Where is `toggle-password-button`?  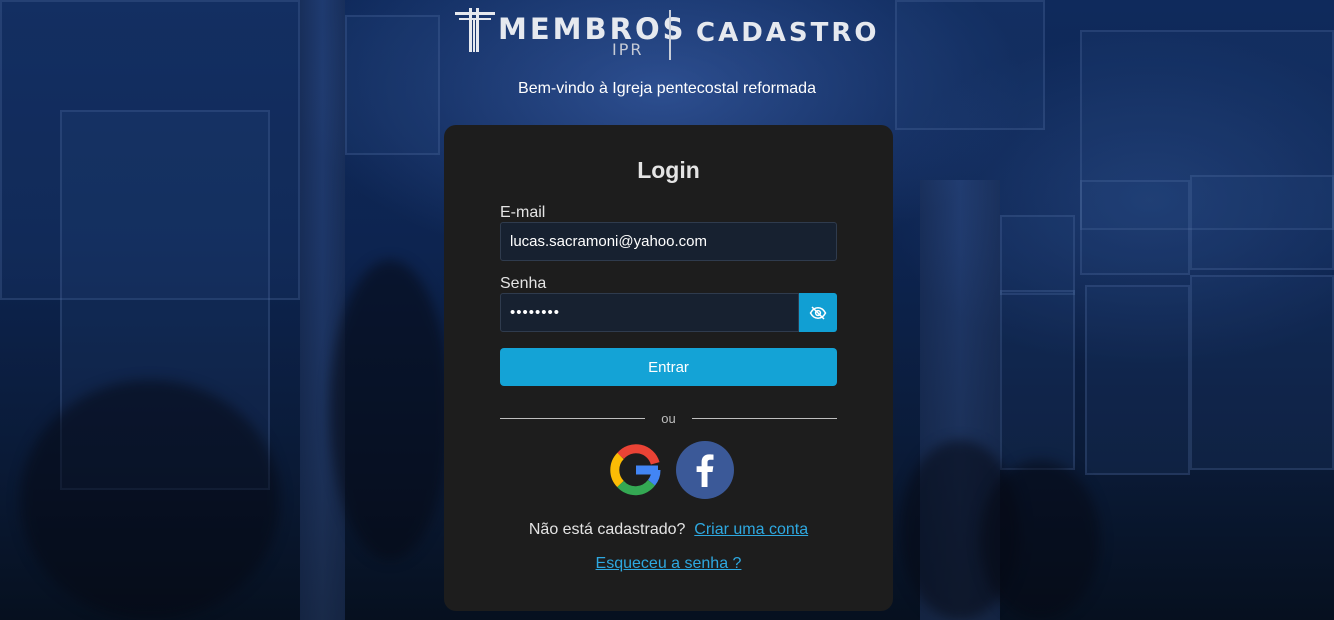
toggle-password-button is located at coordinates (818, 312).